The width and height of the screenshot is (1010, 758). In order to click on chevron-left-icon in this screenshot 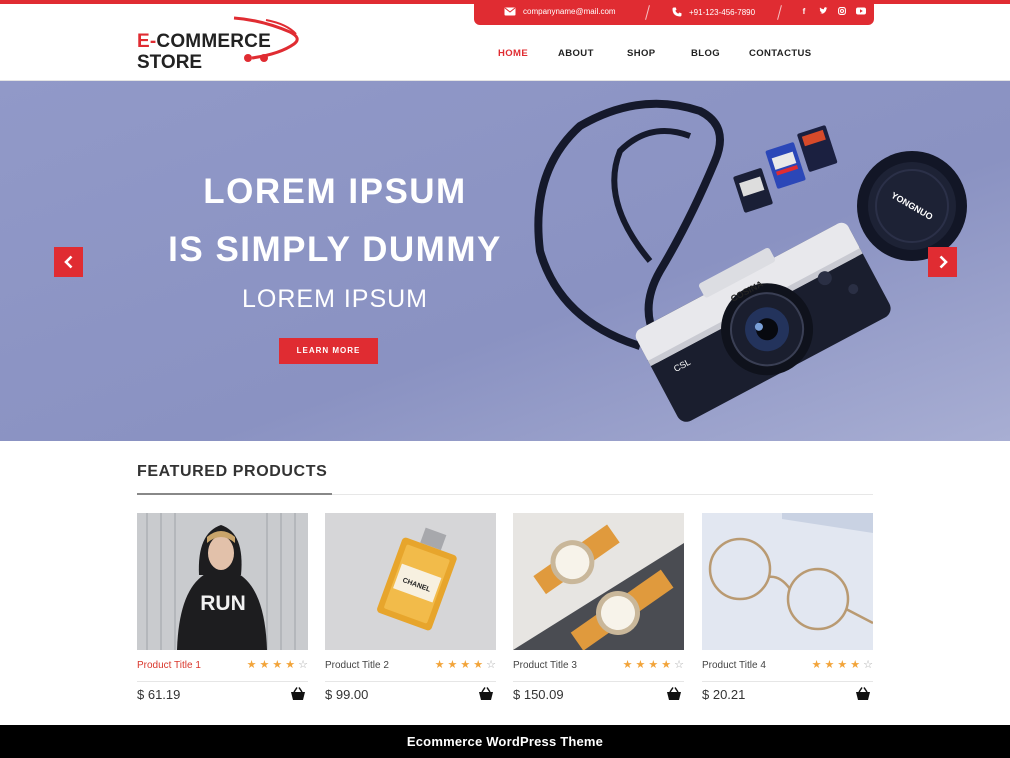, I will do `click(67, 262)`.